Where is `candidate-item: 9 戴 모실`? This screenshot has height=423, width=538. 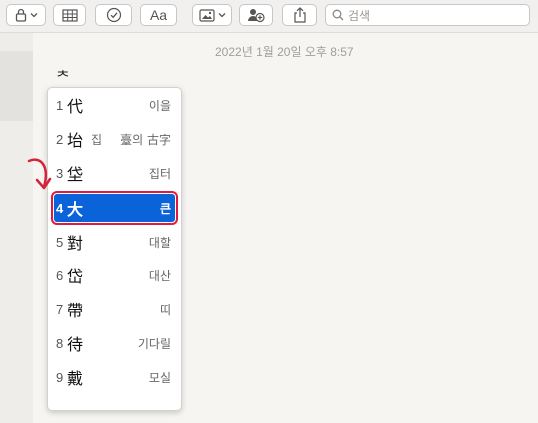
candidate-item: 9 戴 모실 is located at coordinates (114, 377).